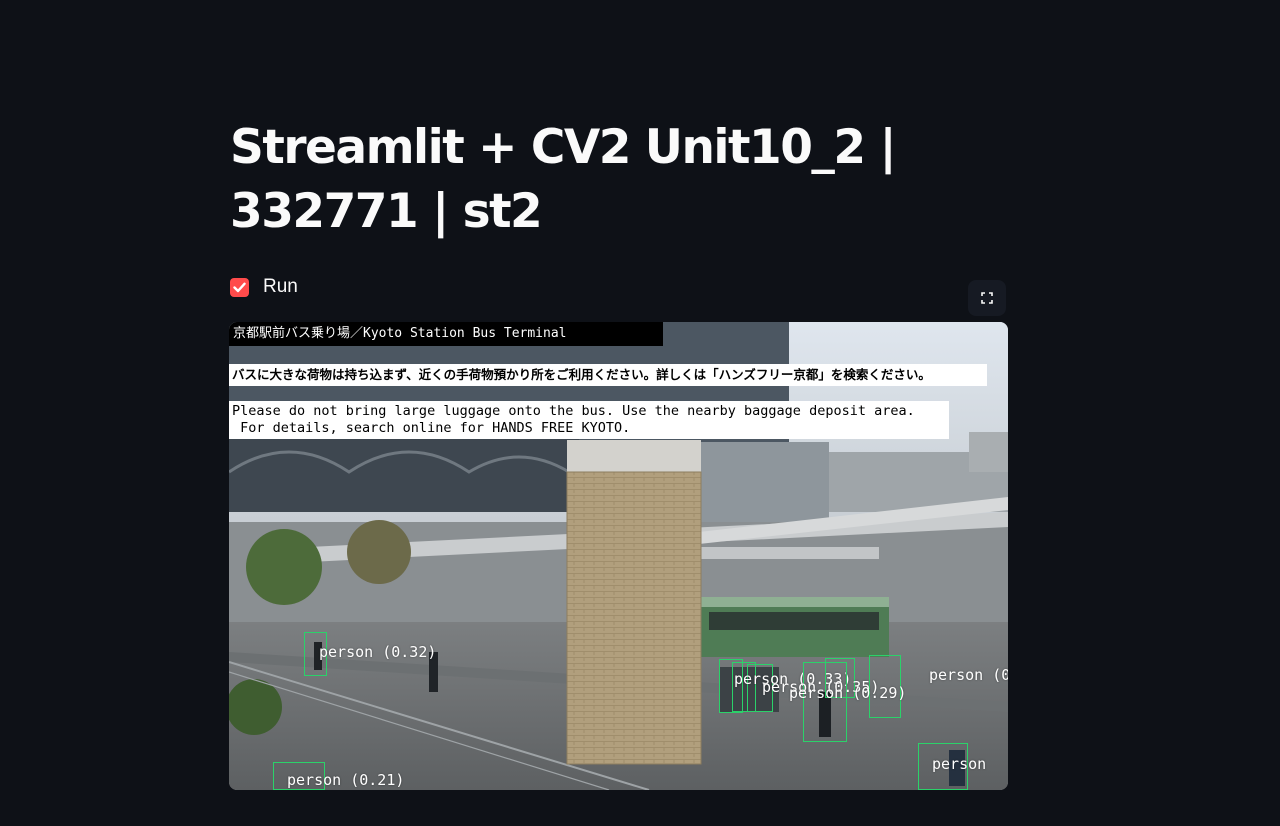  What do you see at coordinates (968, 675) in the screenshot?
I see `detection-label: person (0.3` at bounding box center [968, 675].